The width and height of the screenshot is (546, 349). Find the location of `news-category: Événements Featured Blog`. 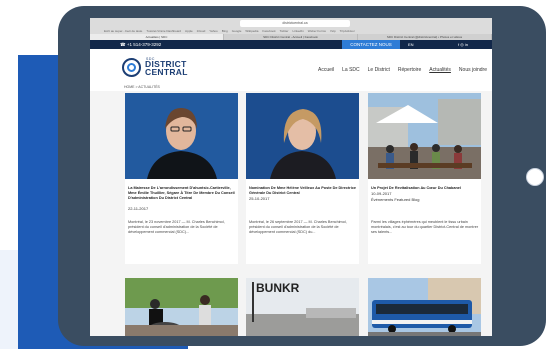

news-category: Événements Featured Blog is located at coordinates (395, 199).